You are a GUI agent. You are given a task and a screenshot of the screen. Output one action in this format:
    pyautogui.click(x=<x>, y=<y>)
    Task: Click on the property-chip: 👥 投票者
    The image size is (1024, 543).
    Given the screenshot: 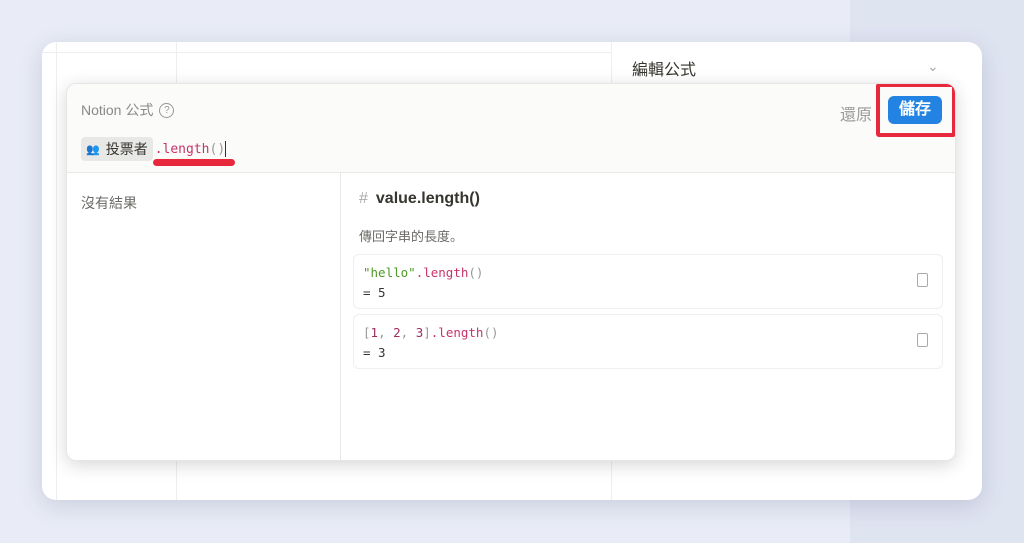 What is the action you would take?
    pyautogui.click(x=117, y=149)
    